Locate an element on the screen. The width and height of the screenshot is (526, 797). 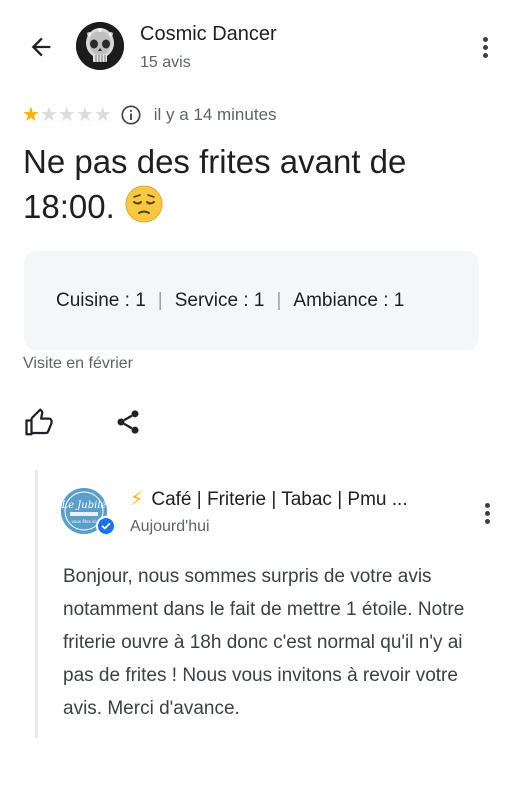
share-icon is located at coordinates (128, 422).